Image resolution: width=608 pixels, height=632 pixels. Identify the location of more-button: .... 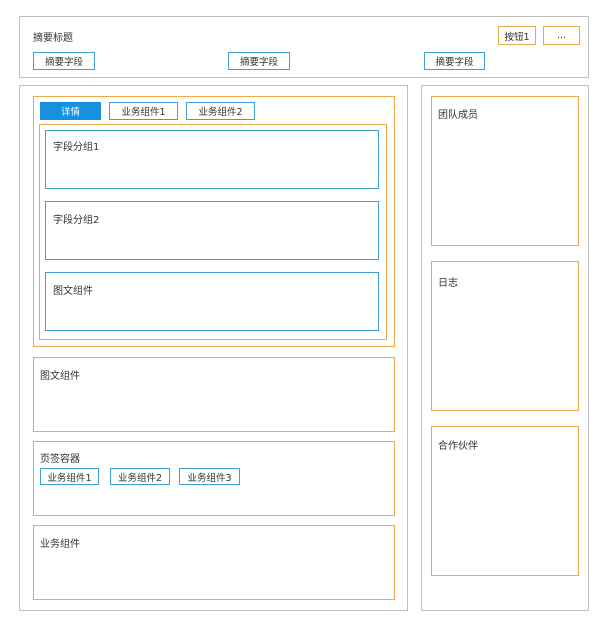
(561, 35).